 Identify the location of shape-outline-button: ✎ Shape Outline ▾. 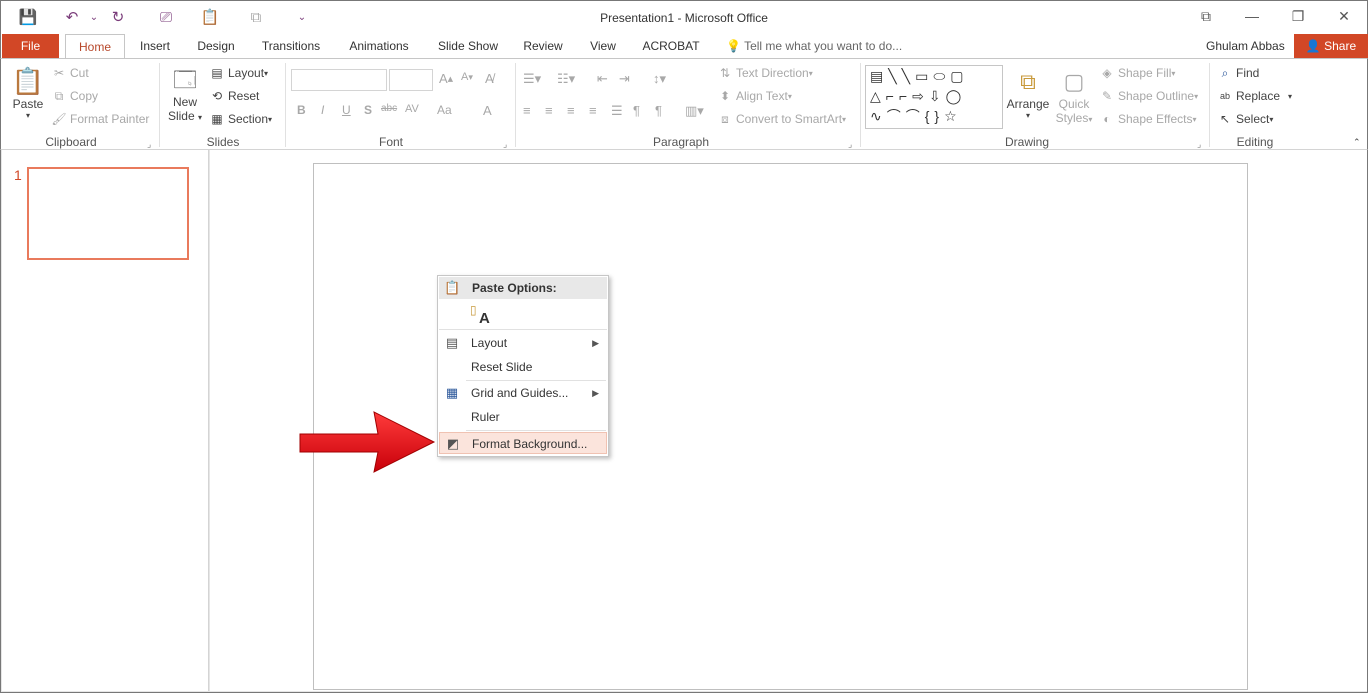
(1148, 96).